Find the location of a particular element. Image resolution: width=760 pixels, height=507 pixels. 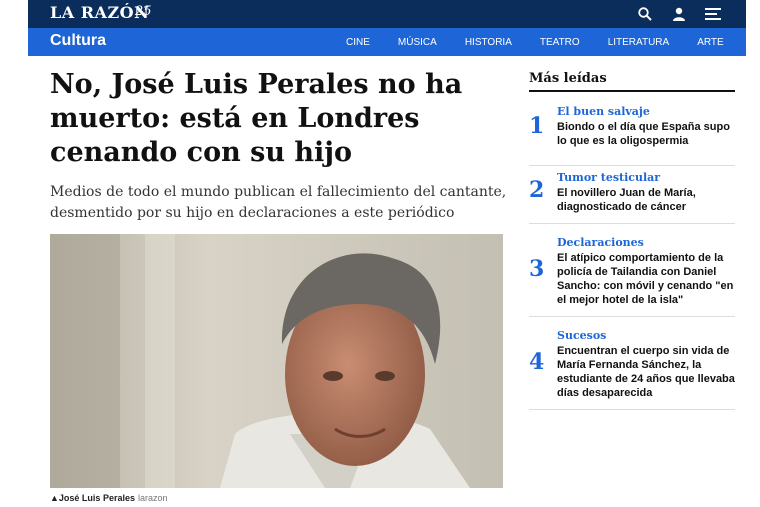

nav-toros: TORO › is located at coordinates (756, 42).